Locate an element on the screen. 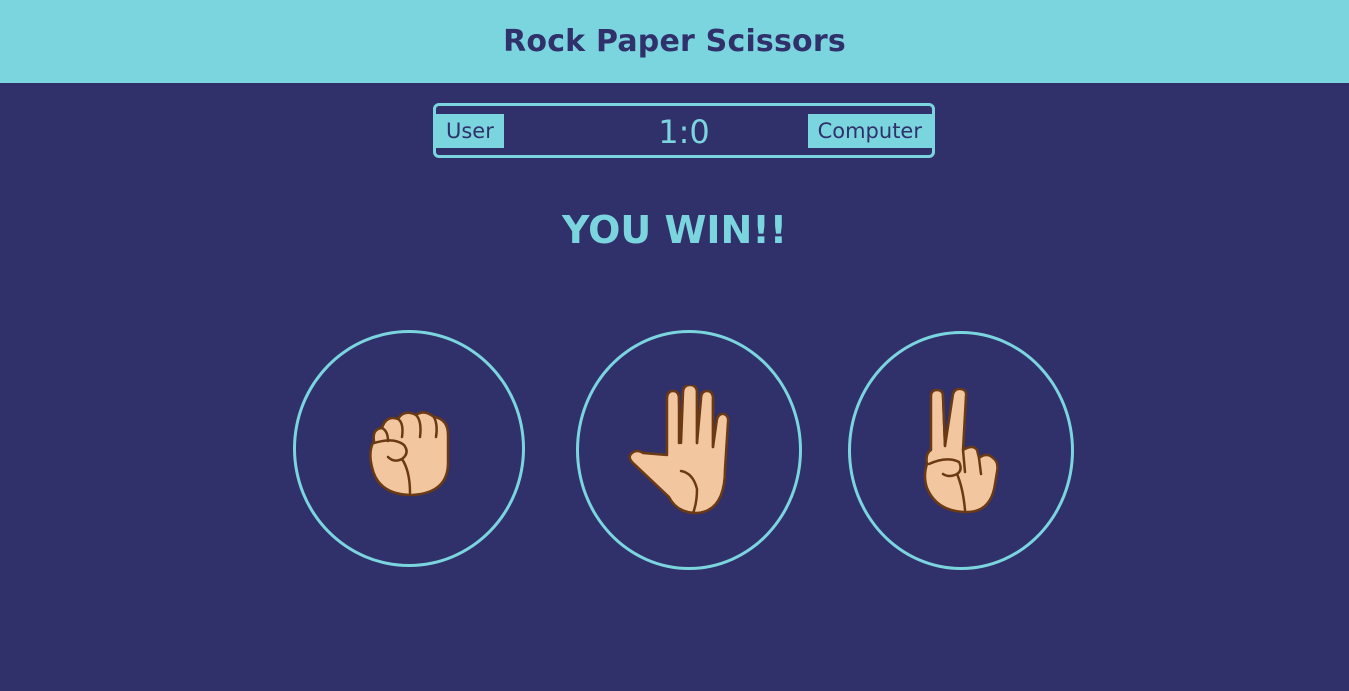 This screenshot has width=1349, height=691. scissors-victory-hand-icon is located at coordinates (961, 450).